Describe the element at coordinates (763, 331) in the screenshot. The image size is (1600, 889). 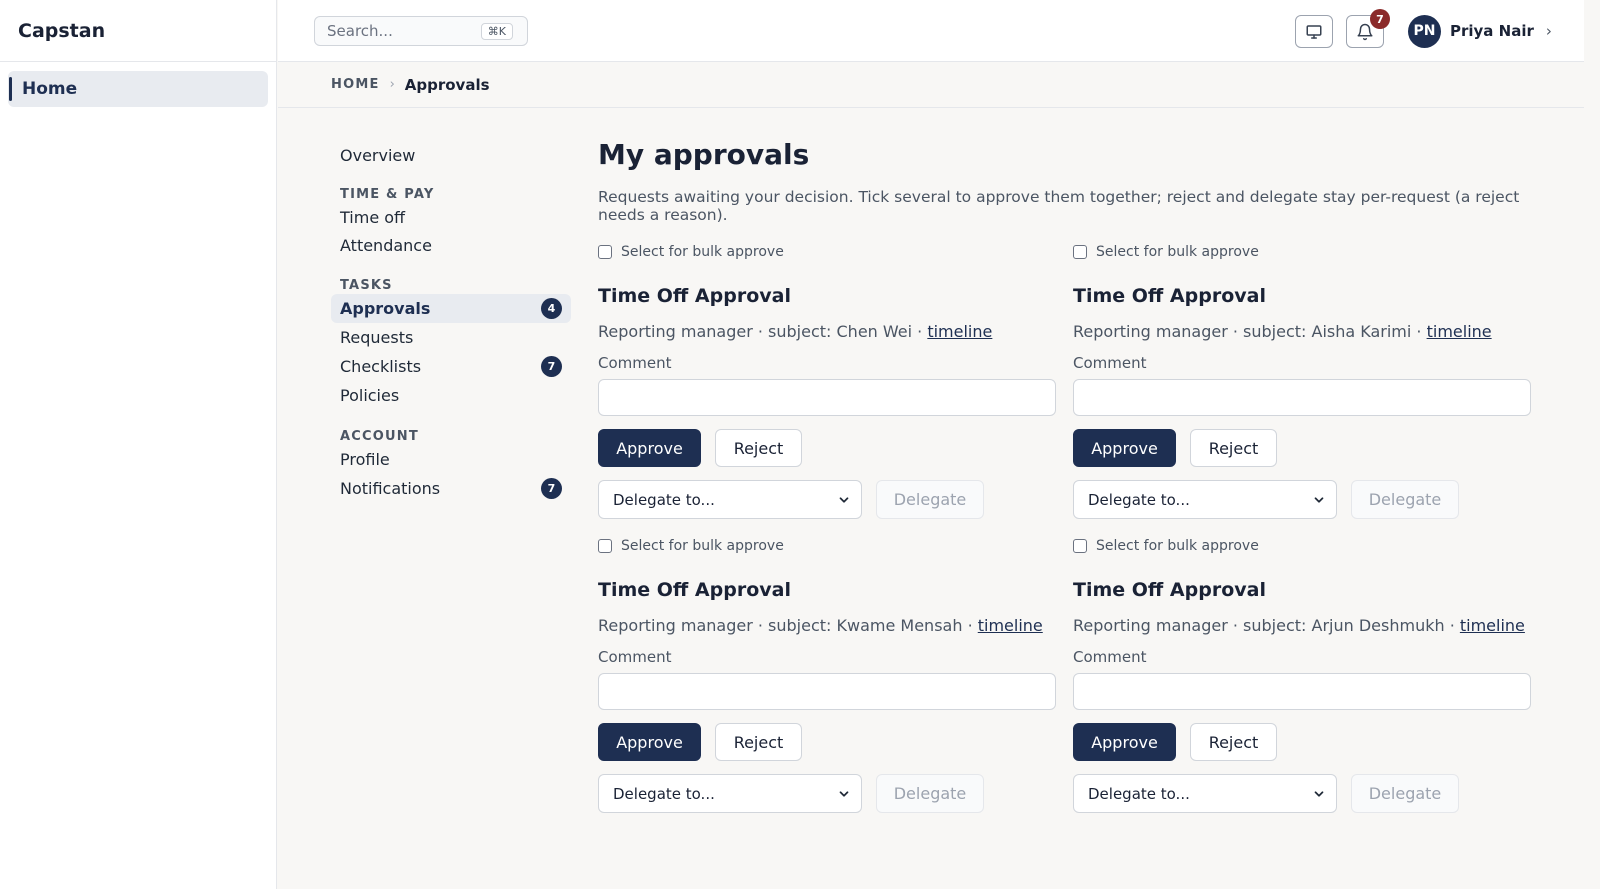
I see `card-meta-text: Reporting manager · subject: Chen Wei ·` at that location.